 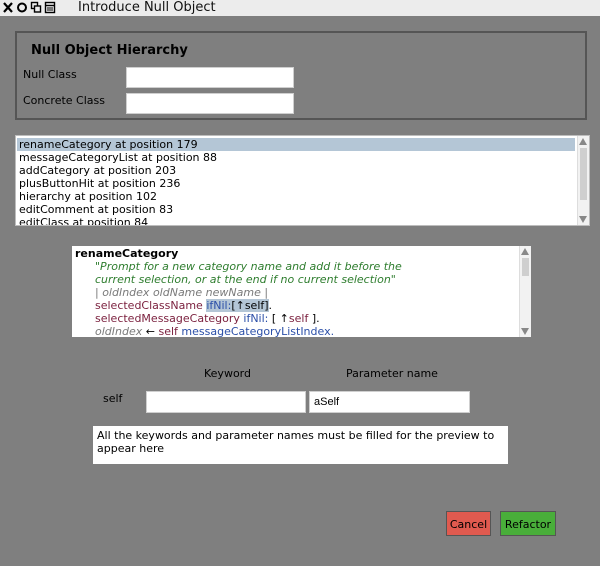 I want to click on null-class-input, so click(x=210, y=77).